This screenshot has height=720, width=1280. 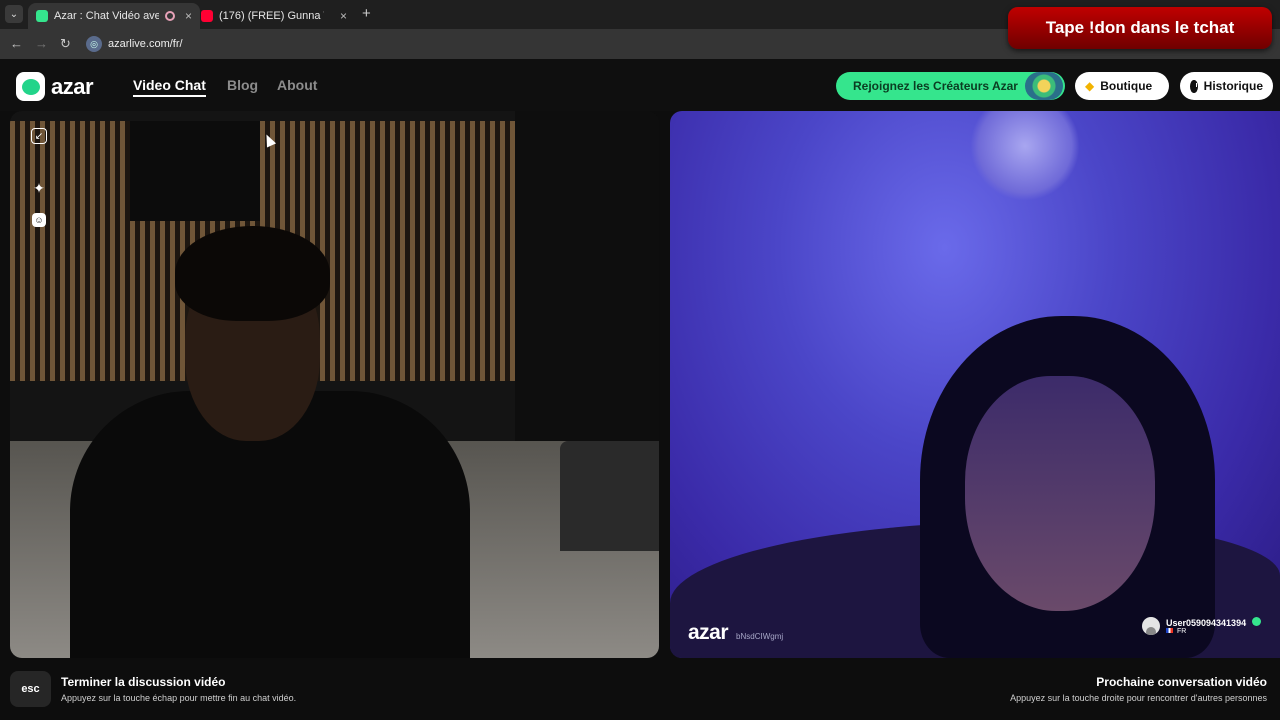 What do you see at coordinates (1044, 86) in the screenshot?
I see `creators-badge-icon` at bounding box center [1044, 86].